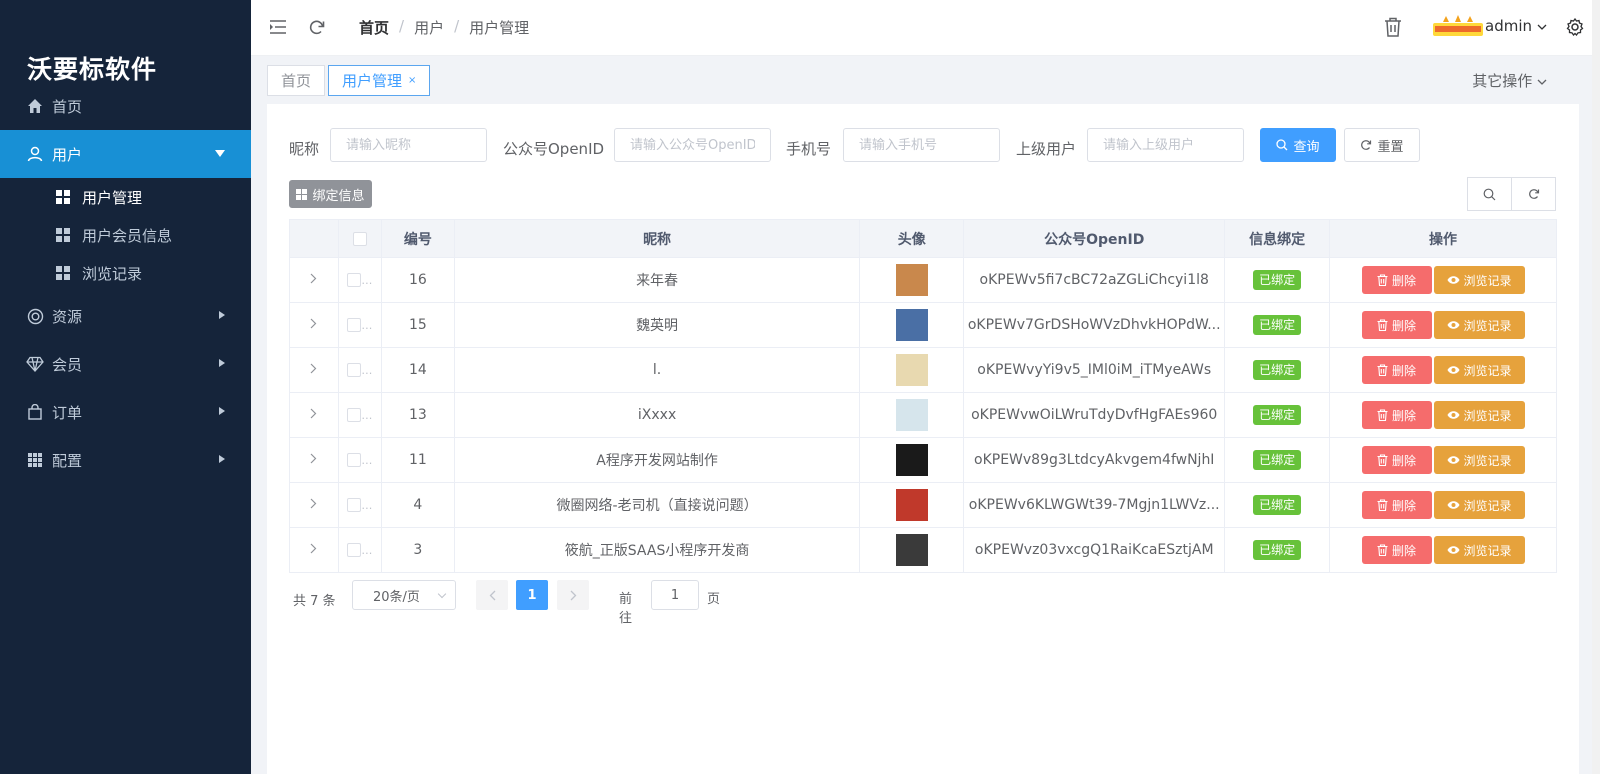  I want to click on search-button: 查询, so click(1298, 145).